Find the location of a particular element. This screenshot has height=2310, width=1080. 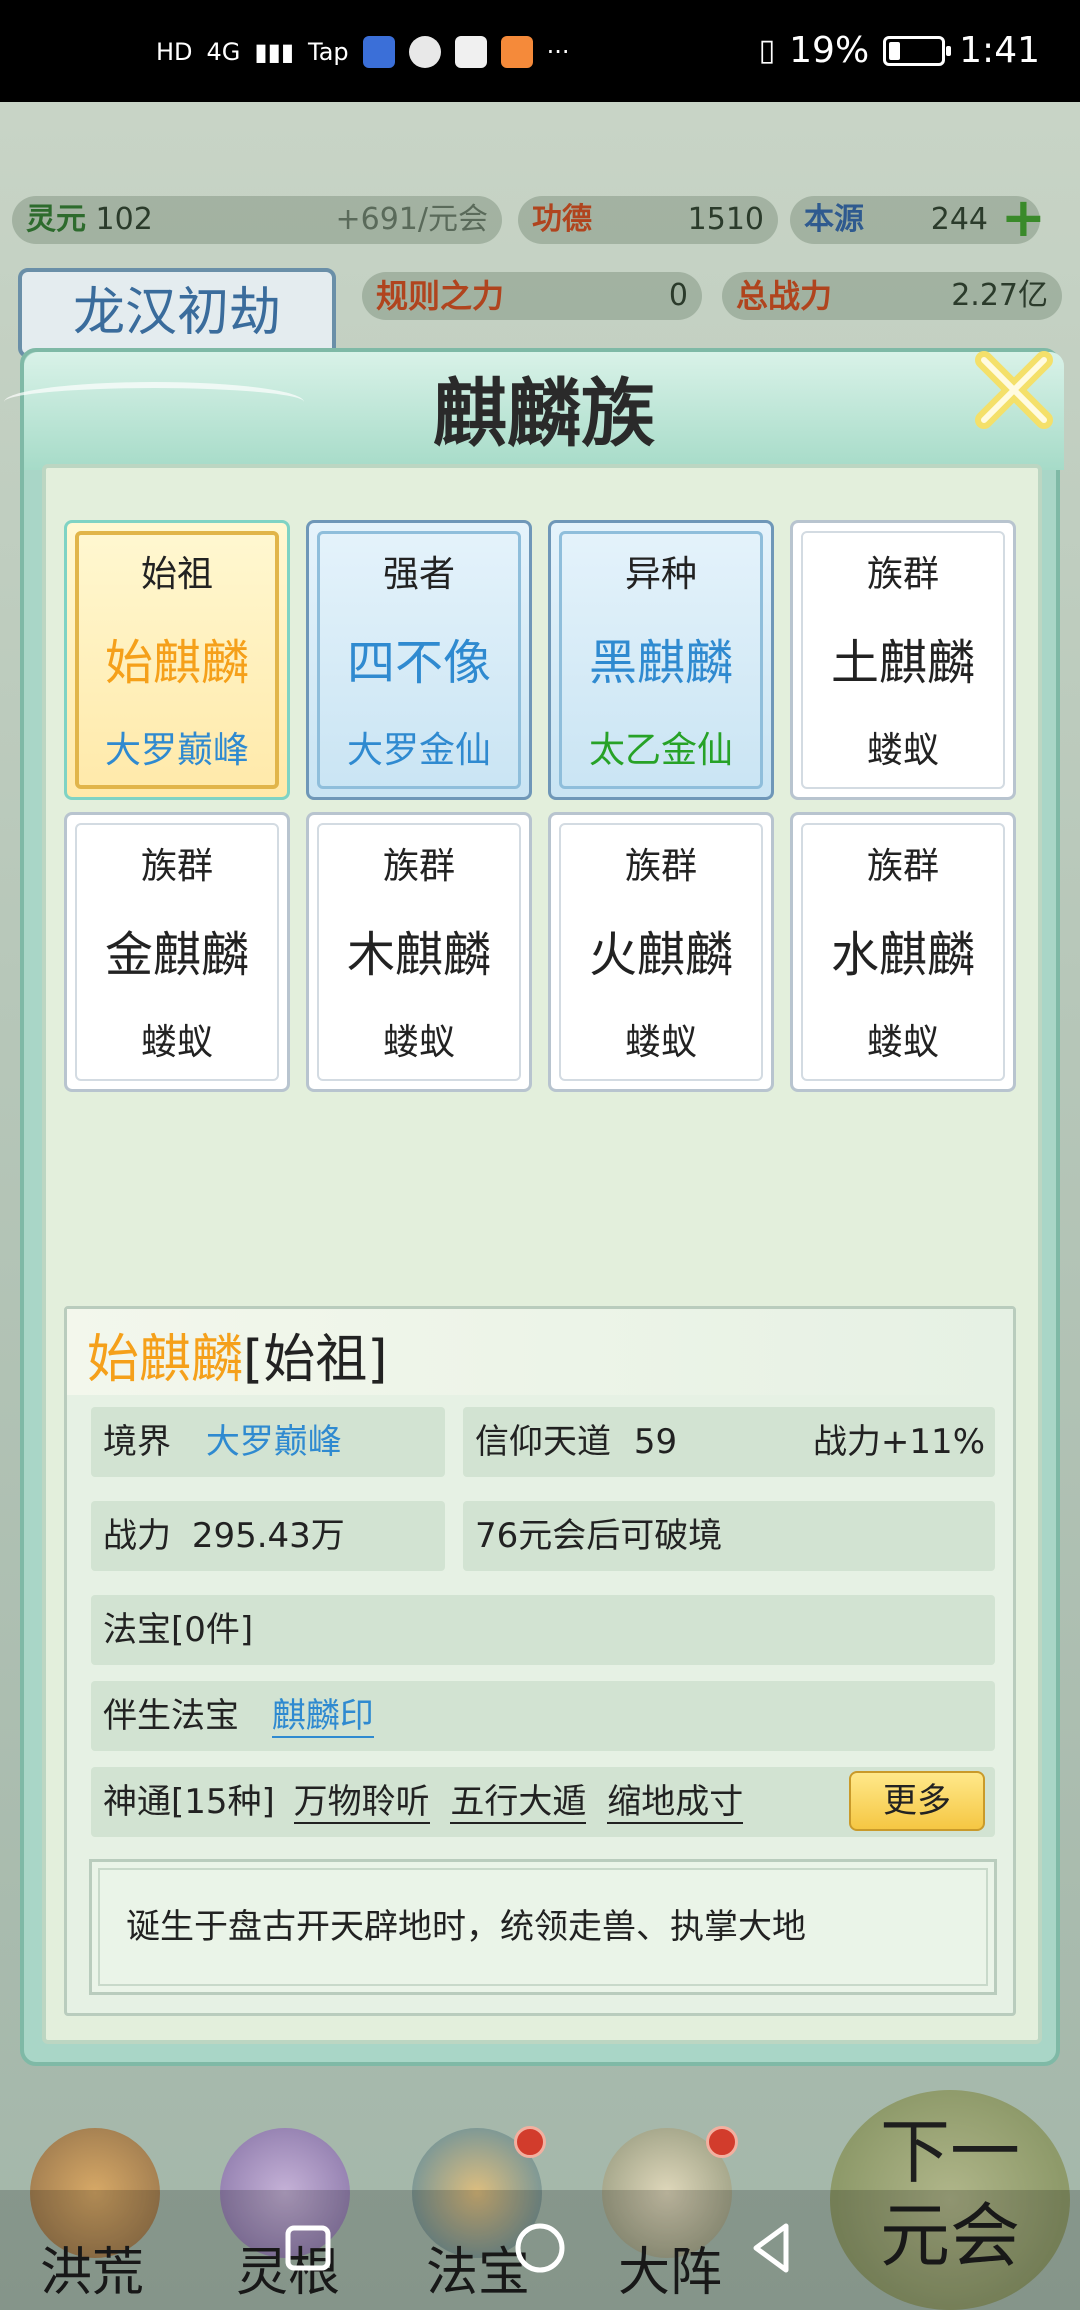

member-card-jinqilin: 族群 金麒麟 蝼蚁 is located at coordinates (177, 952).